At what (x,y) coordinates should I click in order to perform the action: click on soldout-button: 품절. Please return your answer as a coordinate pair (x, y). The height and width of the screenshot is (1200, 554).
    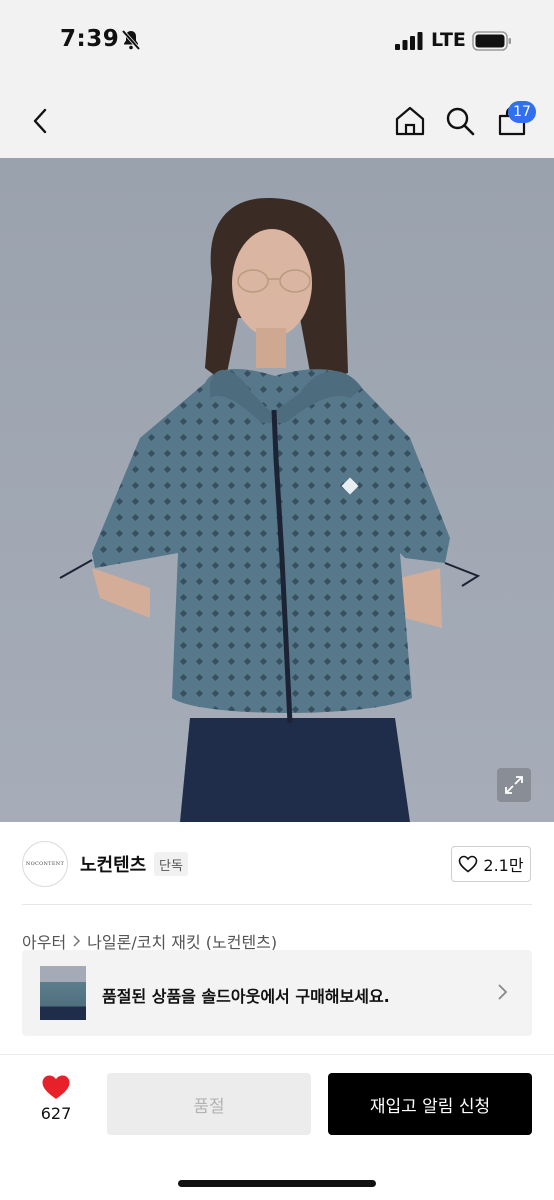
    Looking at the image, I should click on (209, 1104).